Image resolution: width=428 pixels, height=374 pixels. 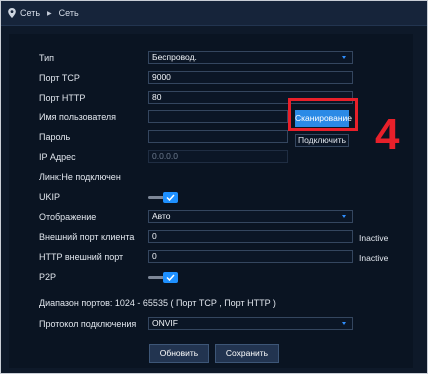 I want to click on ukip-label: UKIP, so click(x=50, y=197).